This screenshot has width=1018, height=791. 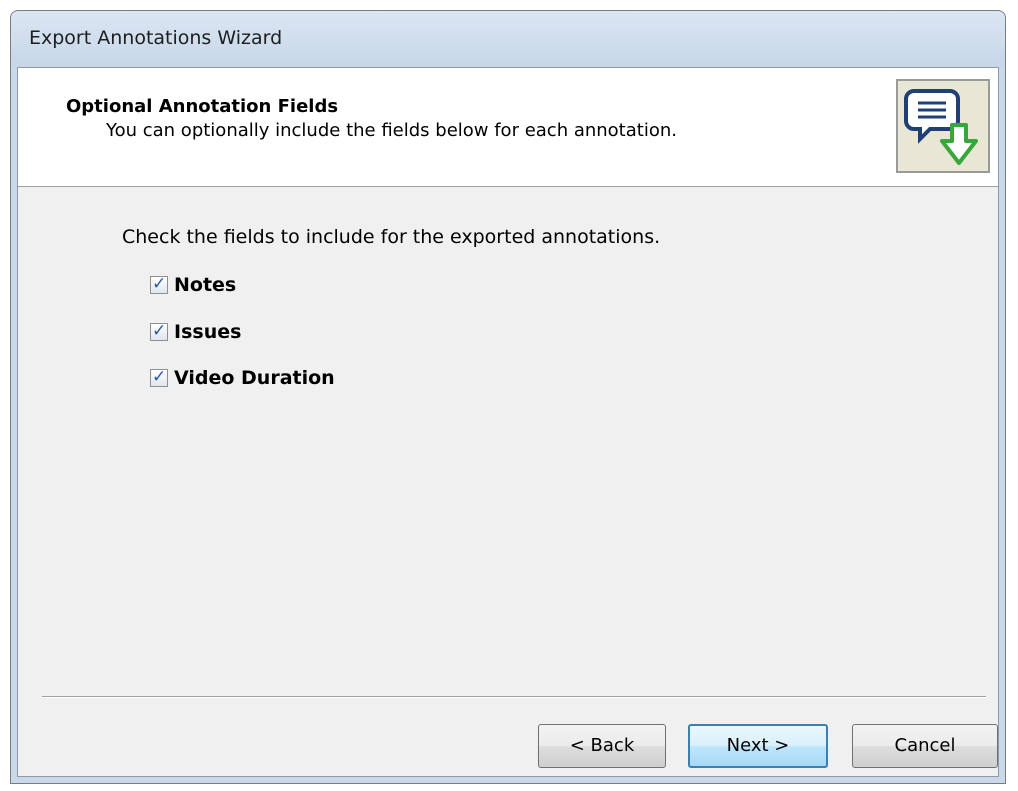 What do you see at coordinates (156, 38) in the screenshot?
I see `window-title: Export Annotations Wizard` at bounding box center [156, 38].